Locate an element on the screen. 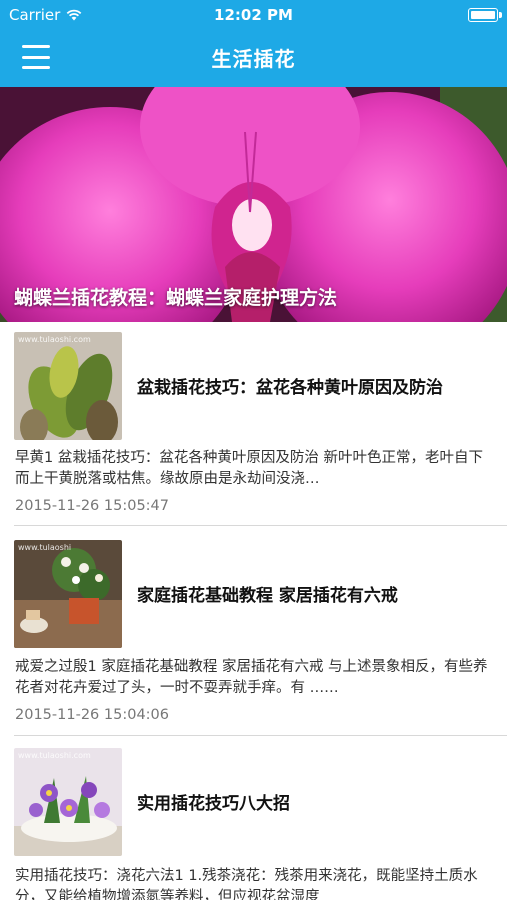 Image resolution: width=507 pixels, height=900 pixels. thumbnail-watermark: www.tulaoshi is located at coordinates (45, 547).